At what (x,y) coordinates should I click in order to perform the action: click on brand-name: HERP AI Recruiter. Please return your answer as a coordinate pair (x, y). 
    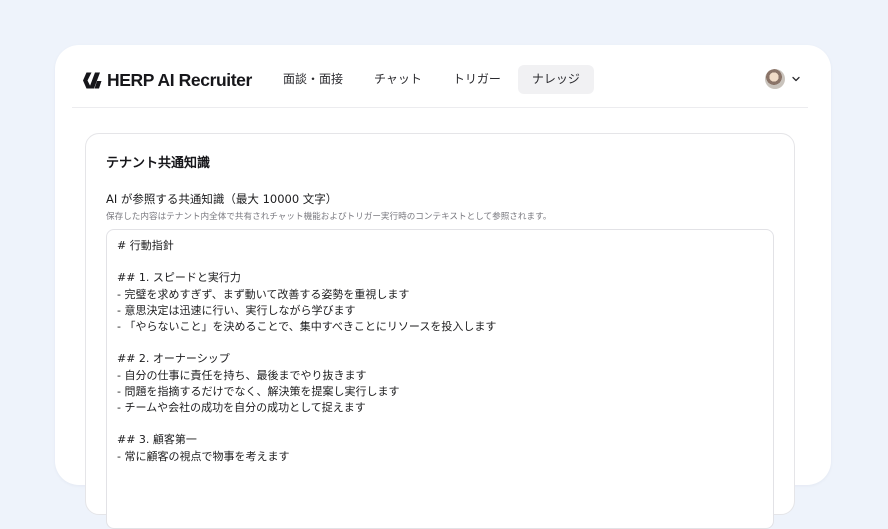
    Looking at the image, I should click on (179, 79).